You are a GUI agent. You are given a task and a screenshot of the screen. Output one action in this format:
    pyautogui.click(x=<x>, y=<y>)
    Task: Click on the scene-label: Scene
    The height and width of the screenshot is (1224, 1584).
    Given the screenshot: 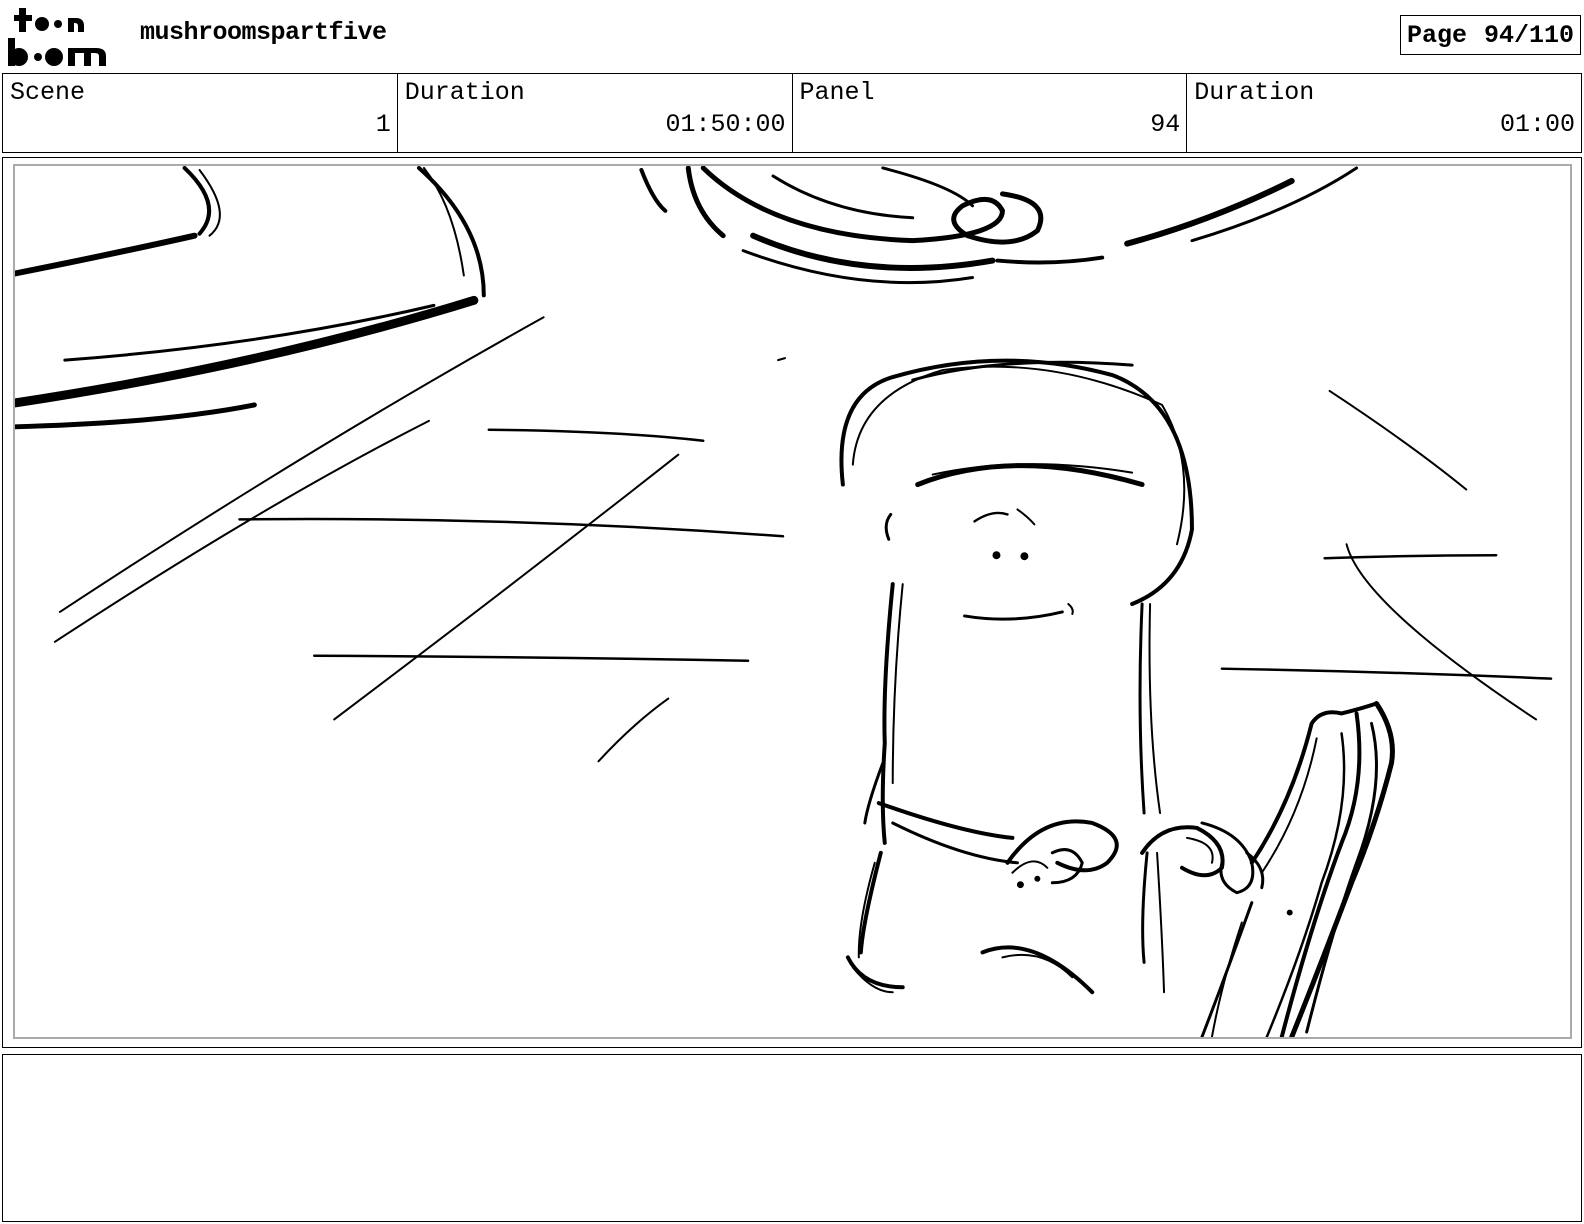 What is the action you would take?
    pyautogui.click(x=48, y=92)
    